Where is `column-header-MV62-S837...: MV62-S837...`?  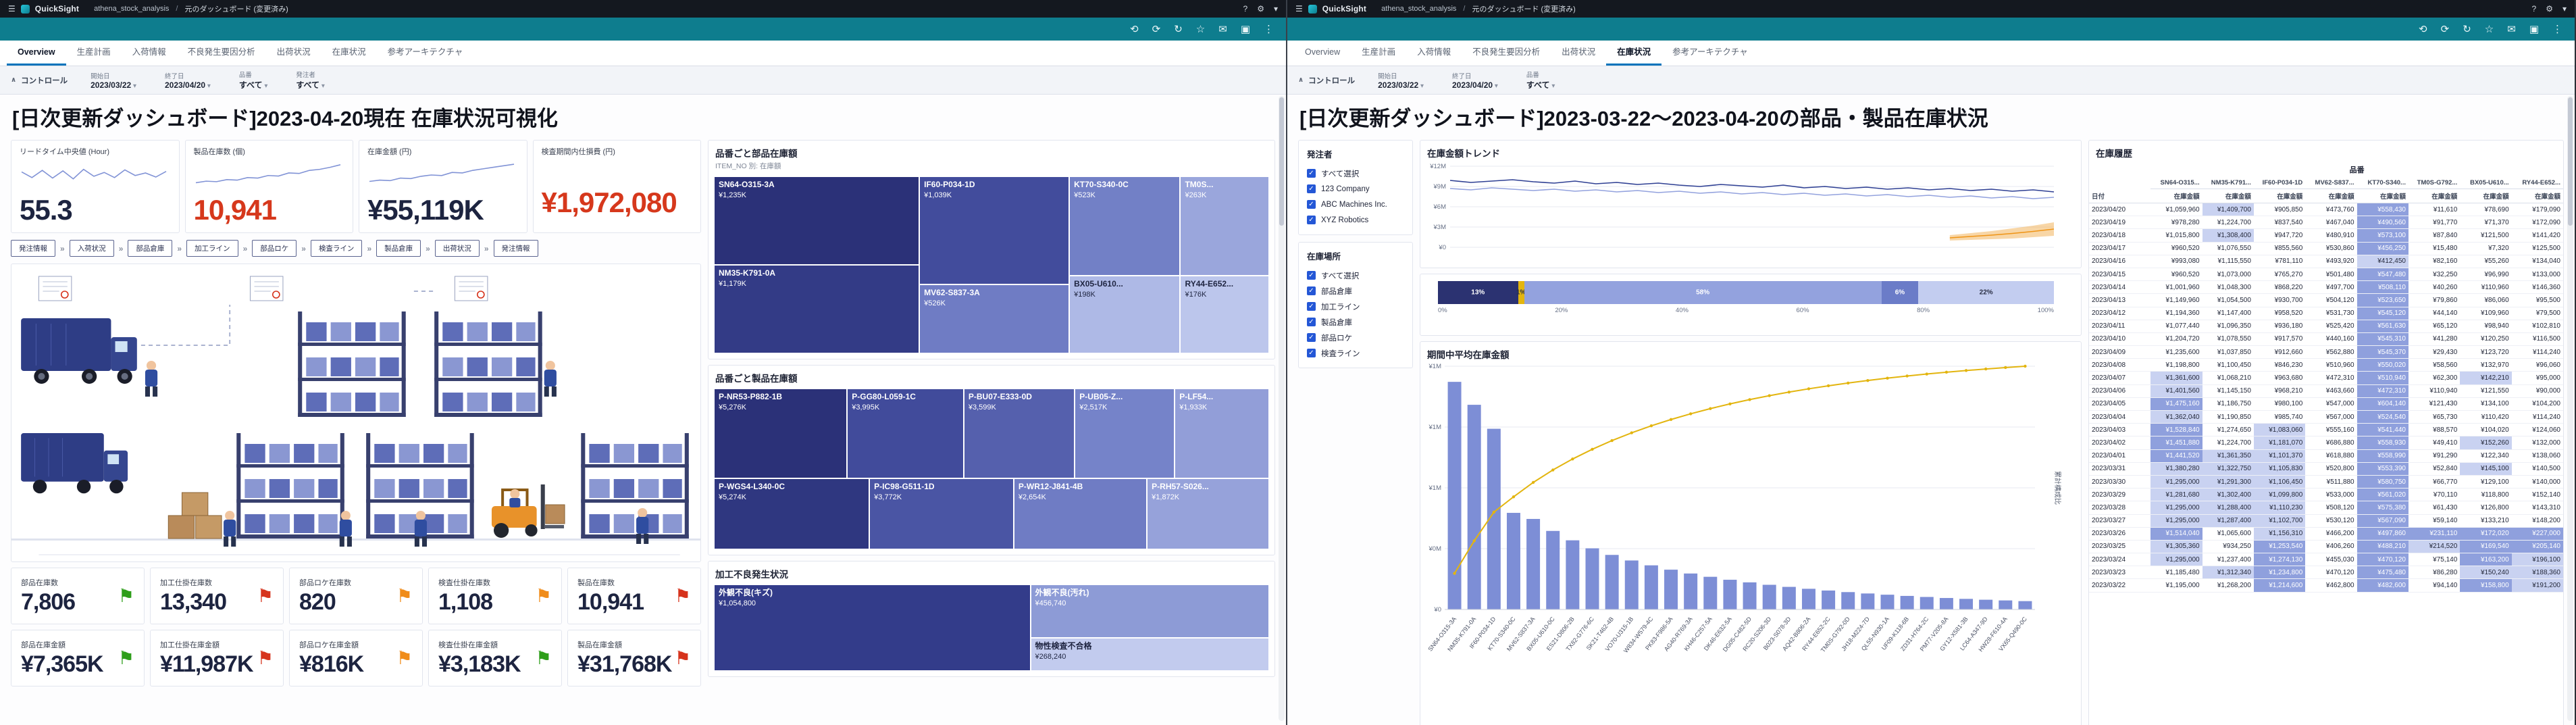
column-header-MV62-S837...: MV62-S837... is located at coordinates (2331, 183).